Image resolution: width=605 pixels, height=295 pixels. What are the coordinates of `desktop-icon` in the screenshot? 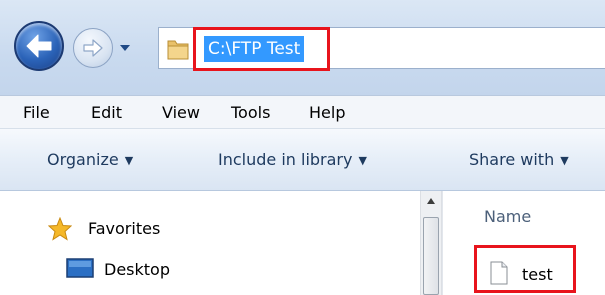 It's located at (80, 268).